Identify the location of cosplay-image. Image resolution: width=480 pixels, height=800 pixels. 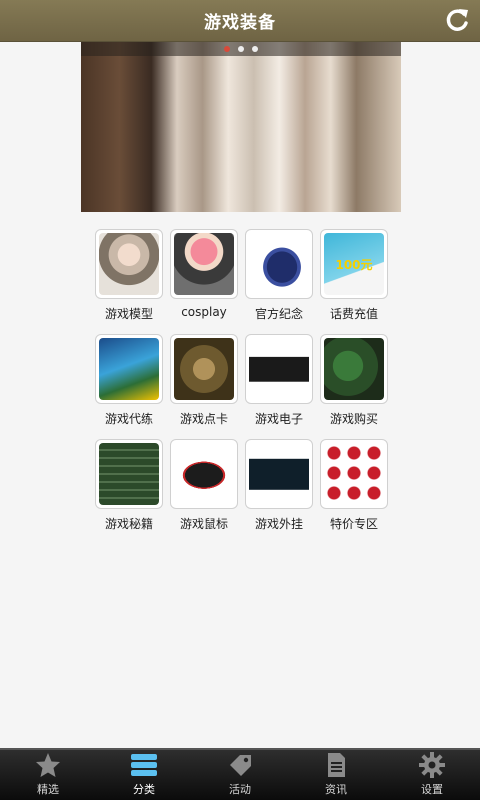
(204, 264).